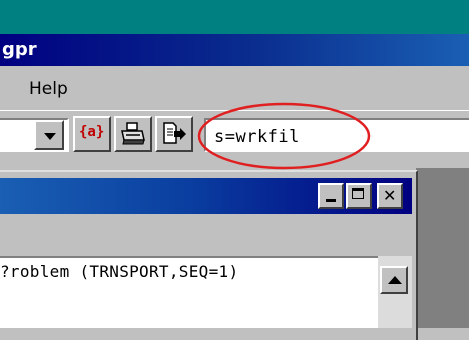 Image resolution: width=469 pixels, height=340 pixels. What do you see at coordinates (19, 49) in the screenshot?
I see `window-title: gpr` at bounding box center [19, 49].